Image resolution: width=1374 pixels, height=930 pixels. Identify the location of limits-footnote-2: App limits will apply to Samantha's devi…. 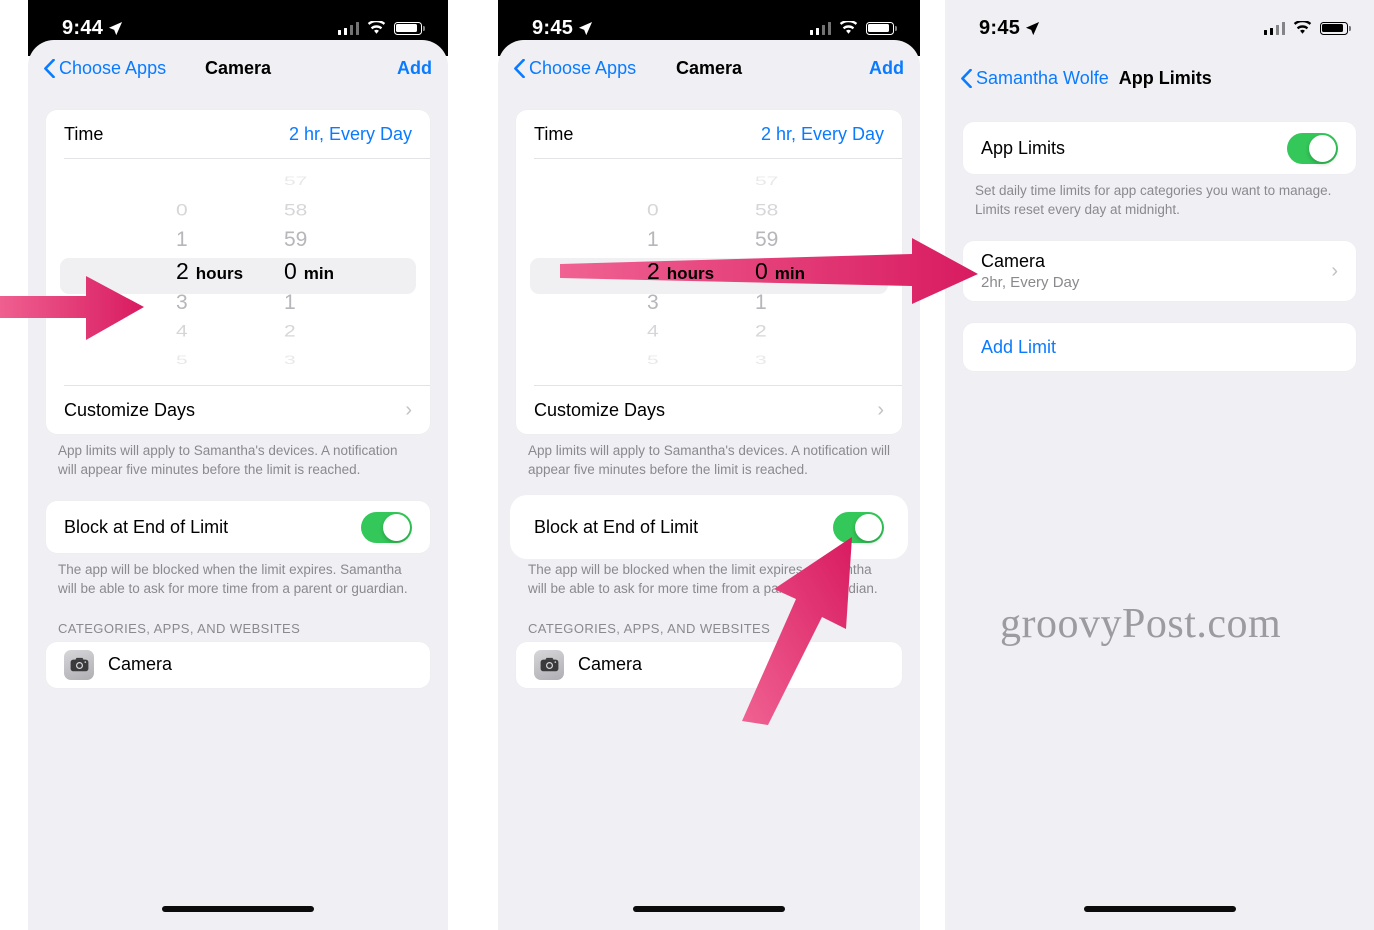
(709, 460).